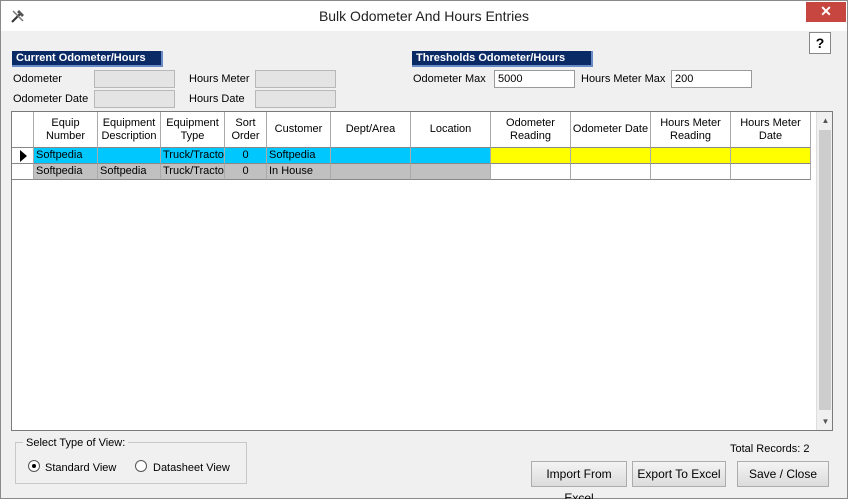 This screenshot has width=848, height=499. Describe the element at coordinates (771, 130) in the screenshot. I see `column-header: Hours Meter Date` at that location.